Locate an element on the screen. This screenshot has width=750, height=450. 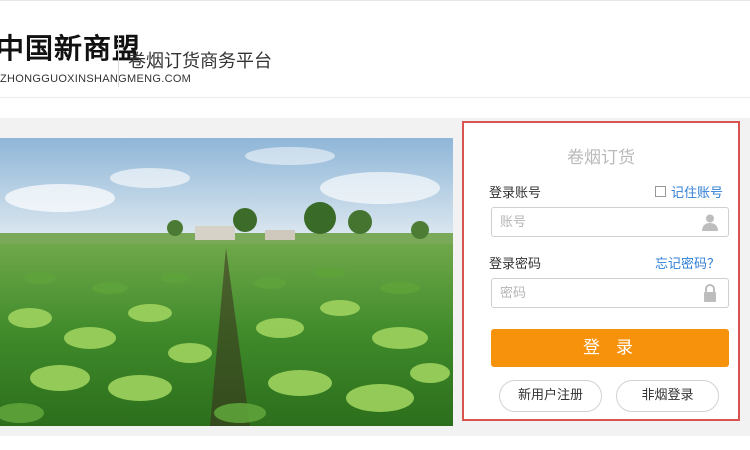
account-field is located at coordinates (610, 222).